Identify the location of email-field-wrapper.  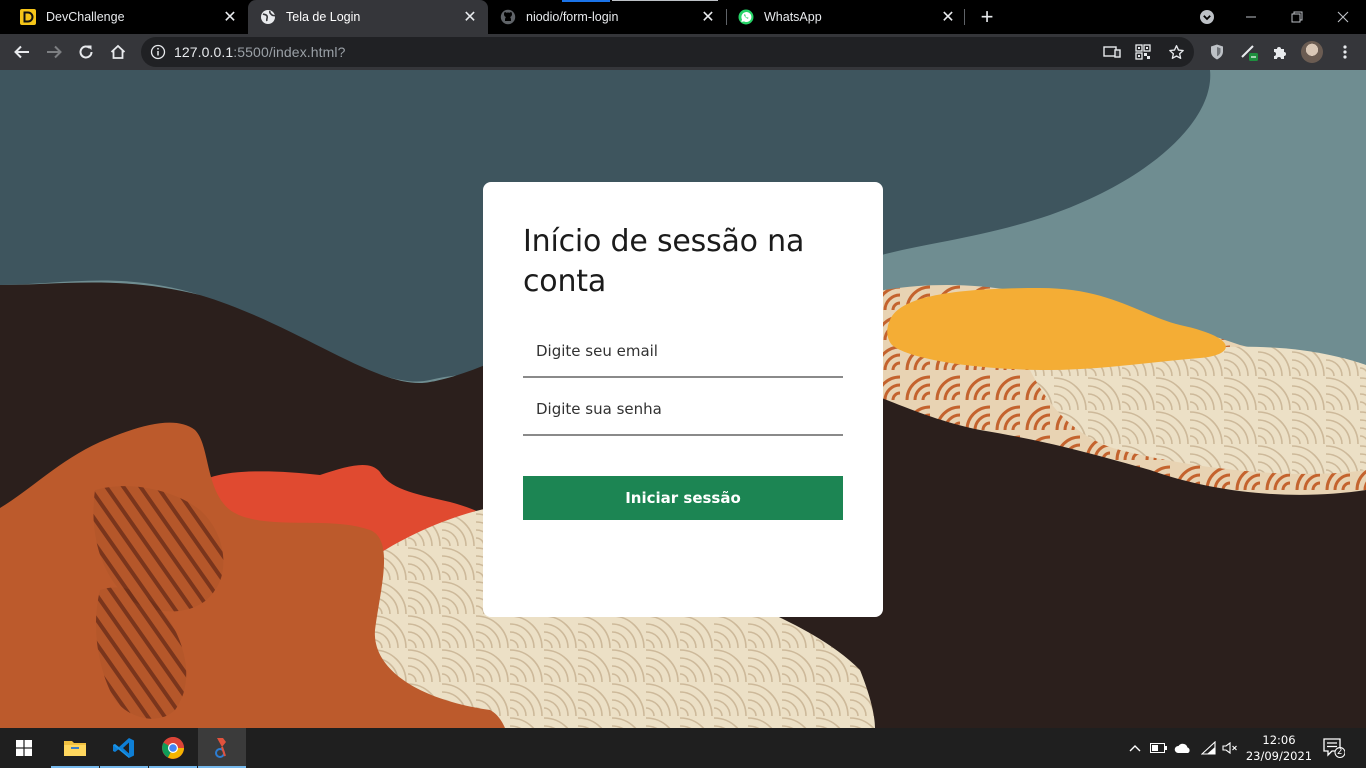
(683, 349).